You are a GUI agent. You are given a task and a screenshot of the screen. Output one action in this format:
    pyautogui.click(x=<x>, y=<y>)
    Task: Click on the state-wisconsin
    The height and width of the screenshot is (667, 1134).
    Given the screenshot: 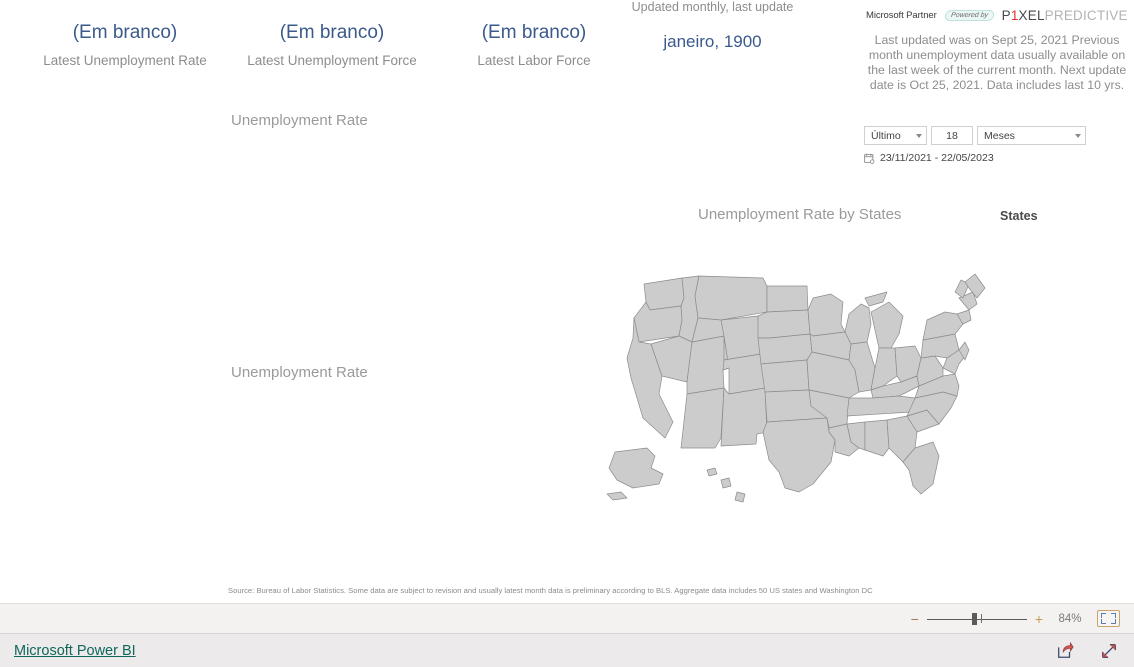 What is the action you would take?
    pyautogui.click(x=858, y=324)
    